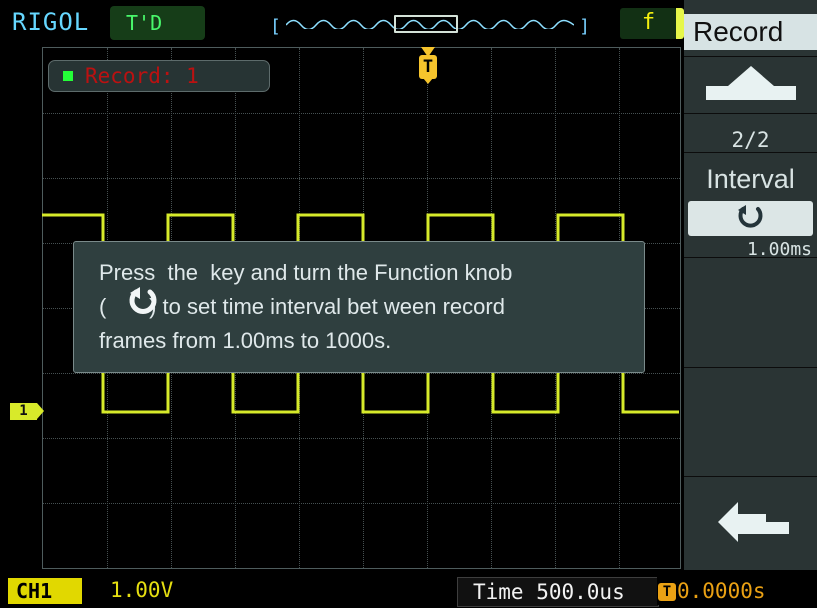  I want to click on record-badge: Record: 1, so click(159, 76).